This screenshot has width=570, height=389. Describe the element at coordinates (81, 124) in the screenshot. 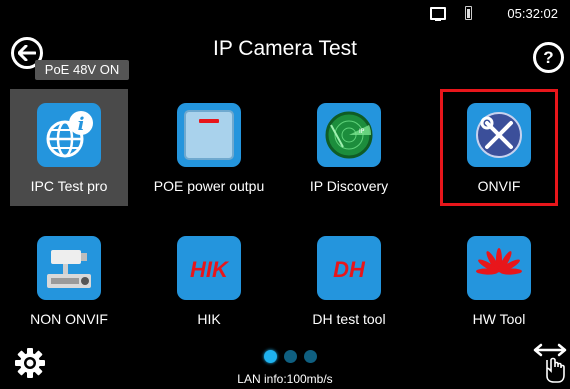

I see `svg-text: i` at that location.